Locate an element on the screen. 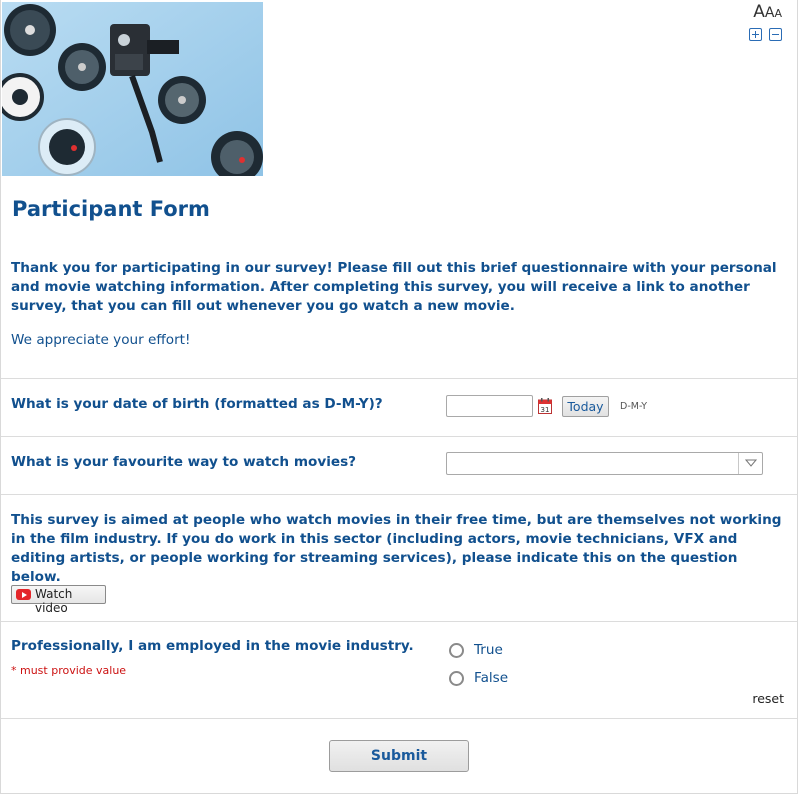  text-size-small: A is located at coordinates (778, 13).